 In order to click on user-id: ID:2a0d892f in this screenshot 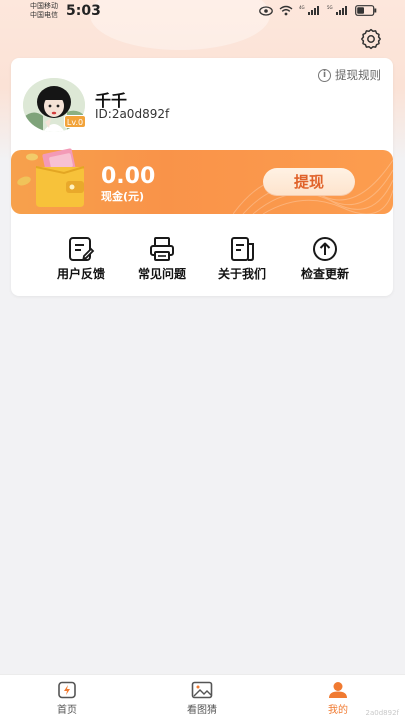, I will do `click(132, 114)`.